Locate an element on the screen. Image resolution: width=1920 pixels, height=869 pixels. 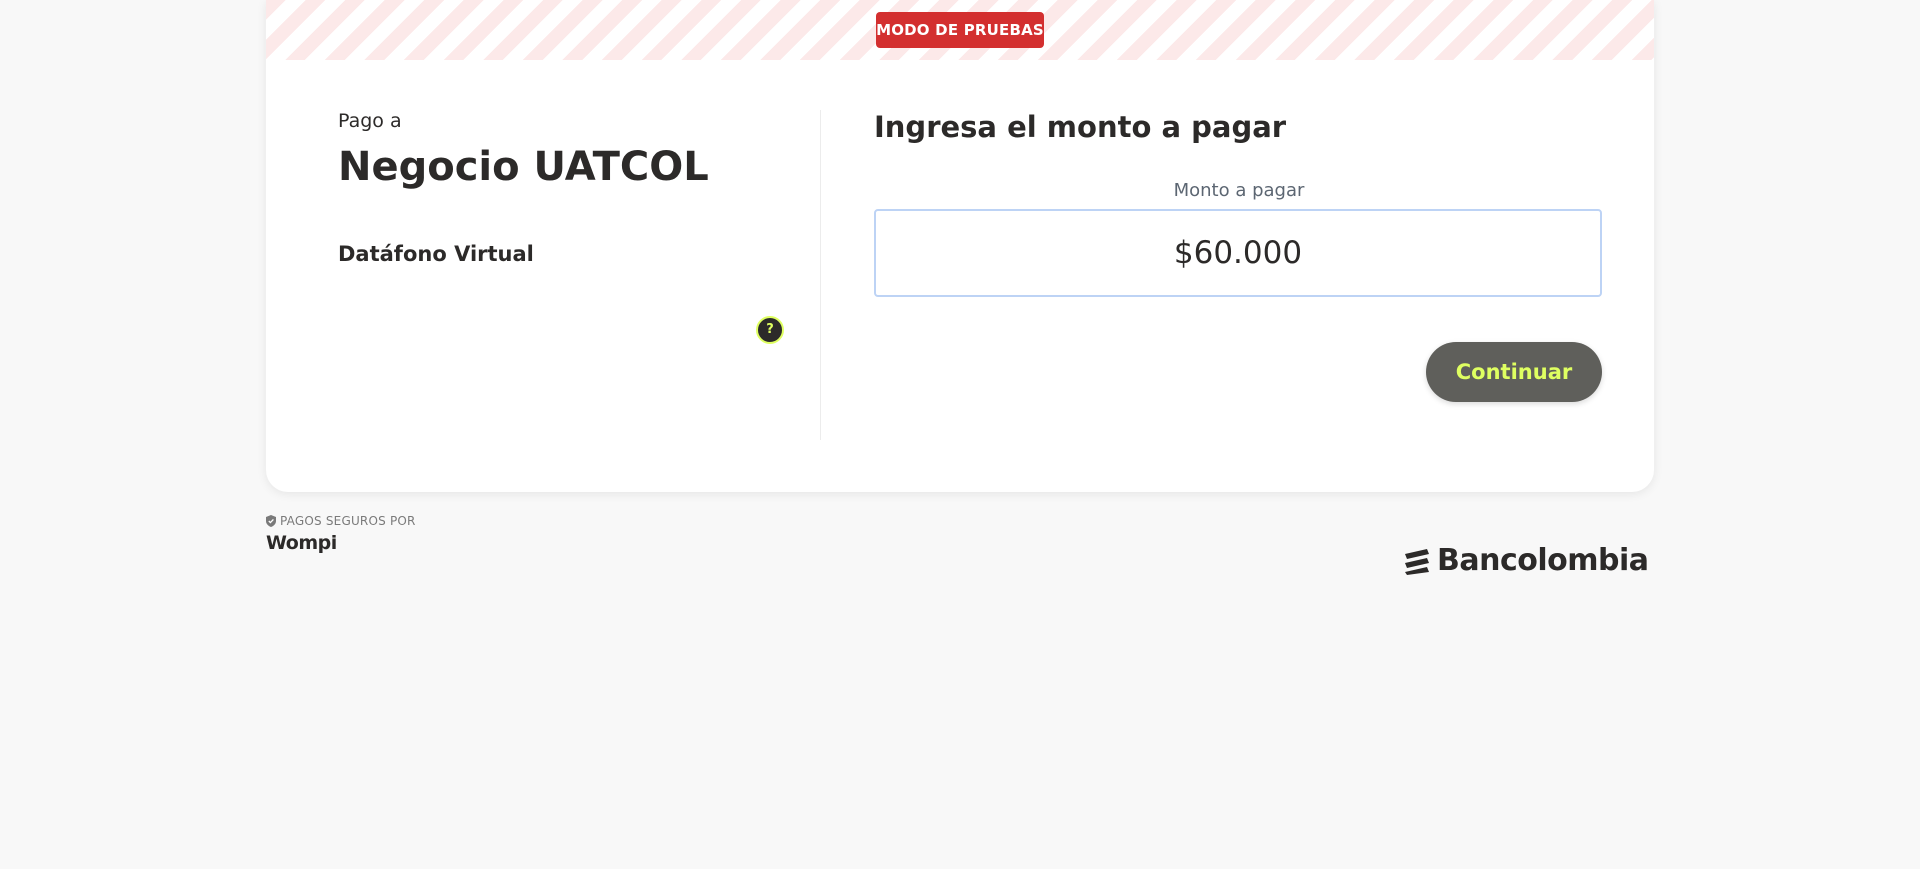
help-button: ? is located at coordinates (770, 330).